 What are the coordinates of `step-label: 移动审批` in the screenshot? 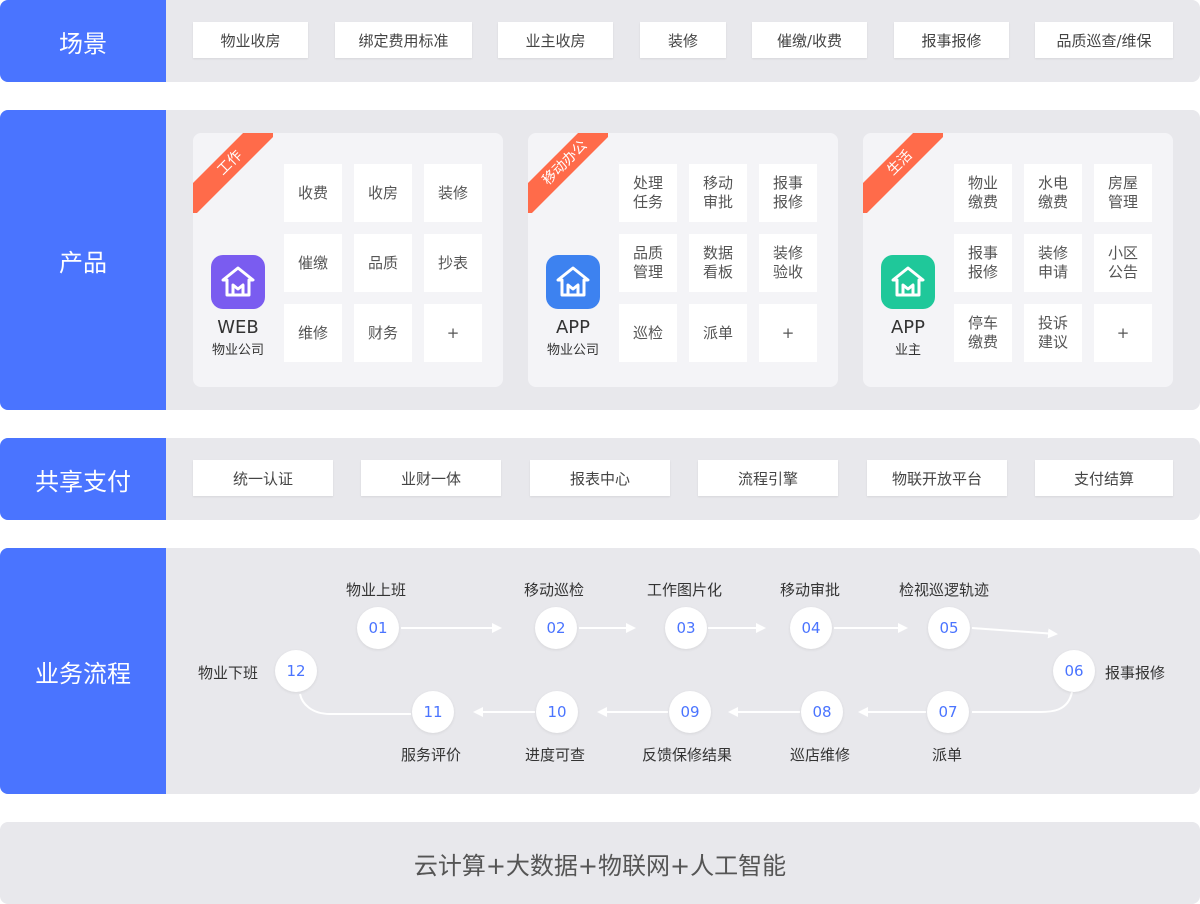 It's located at (810, 590).